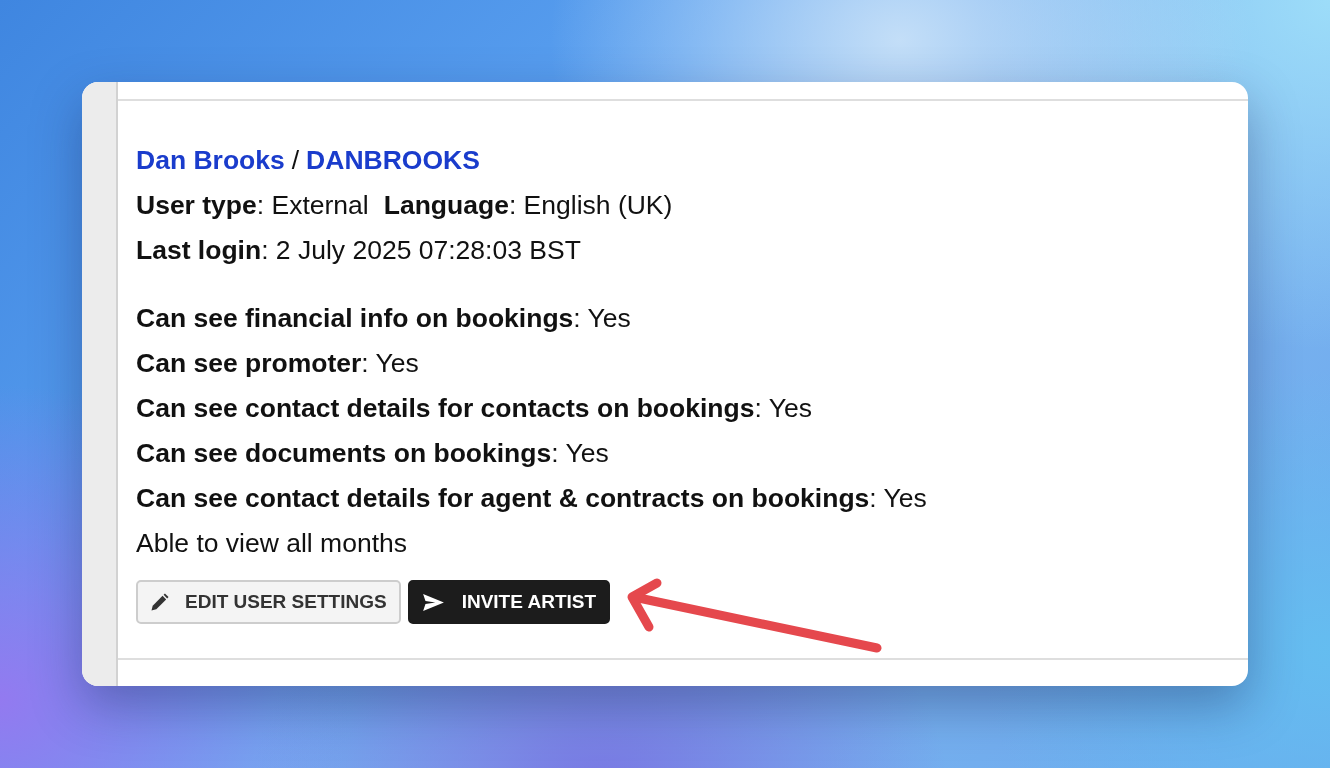 The height and width of the screenshot is (768, 1330). Describe the element at coordinates (268, 602) in the screenshot. I see `edit-settings-button: EDIT USER SETTINGS` at that location.